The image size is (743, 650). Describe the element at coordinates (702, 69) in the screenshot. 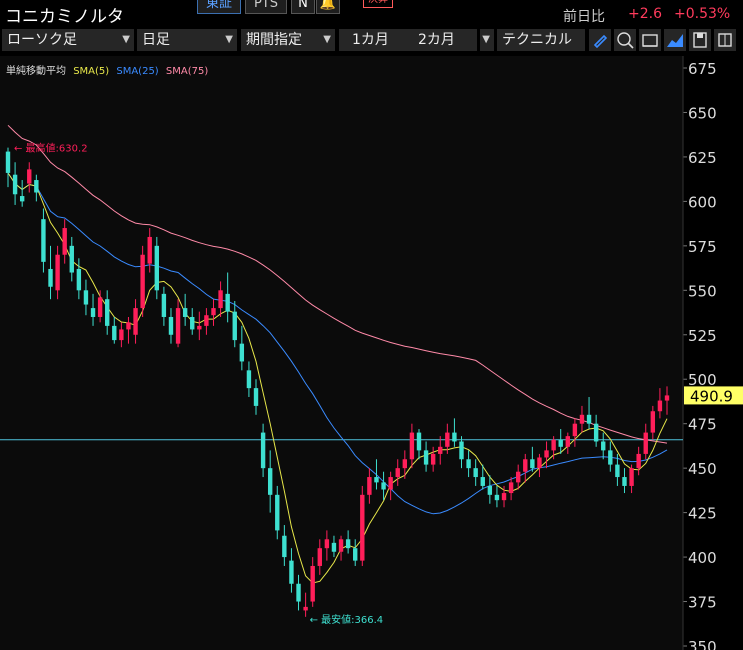

I see `y-tick-label: 675` at that location.